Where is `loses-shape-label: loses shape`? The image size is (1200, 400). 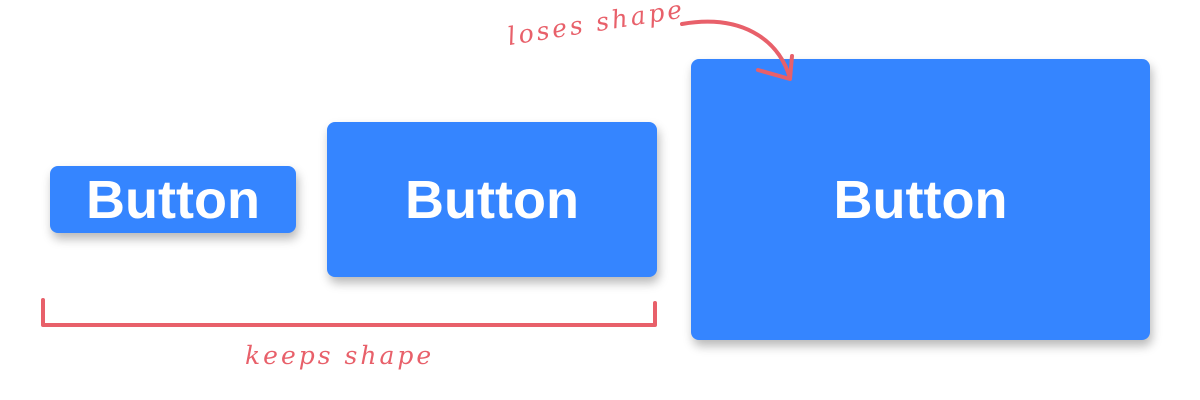 loses-shape-label: loses shape is located at coordinates (596, 26).